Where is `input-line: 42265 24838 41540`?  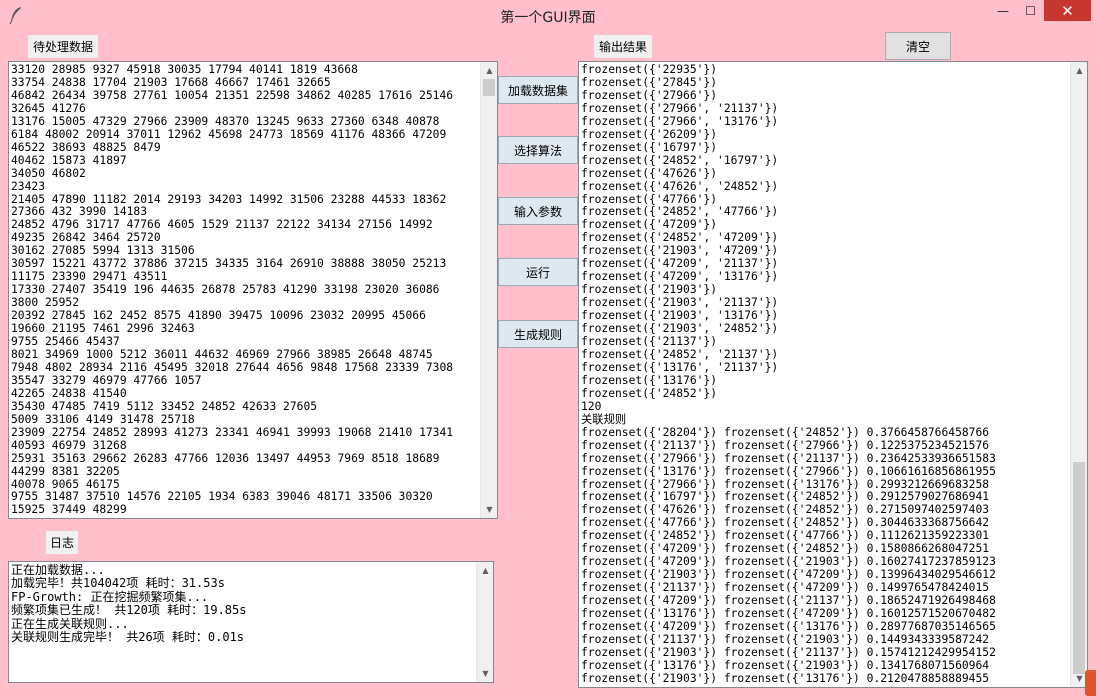 input-line: 42265 24838 41540 is located at coordinates (69, 393).